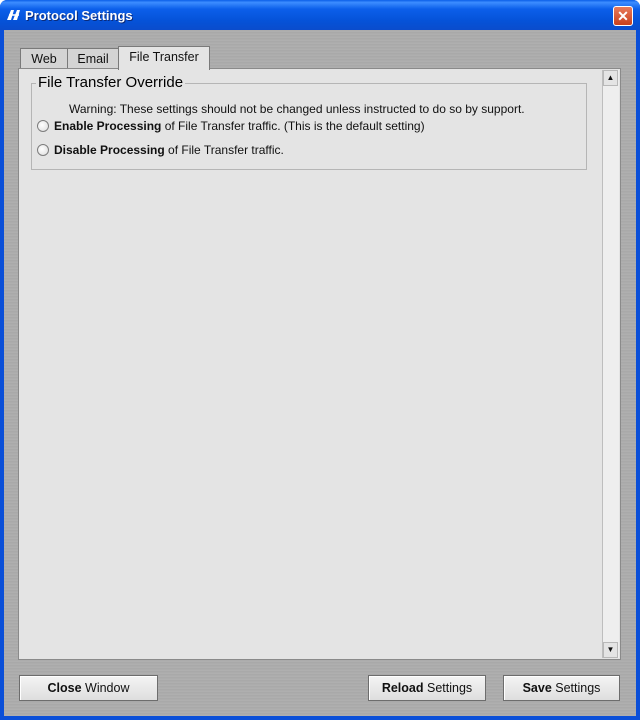  I want to click on tab-email: Email, so click(93, 58).